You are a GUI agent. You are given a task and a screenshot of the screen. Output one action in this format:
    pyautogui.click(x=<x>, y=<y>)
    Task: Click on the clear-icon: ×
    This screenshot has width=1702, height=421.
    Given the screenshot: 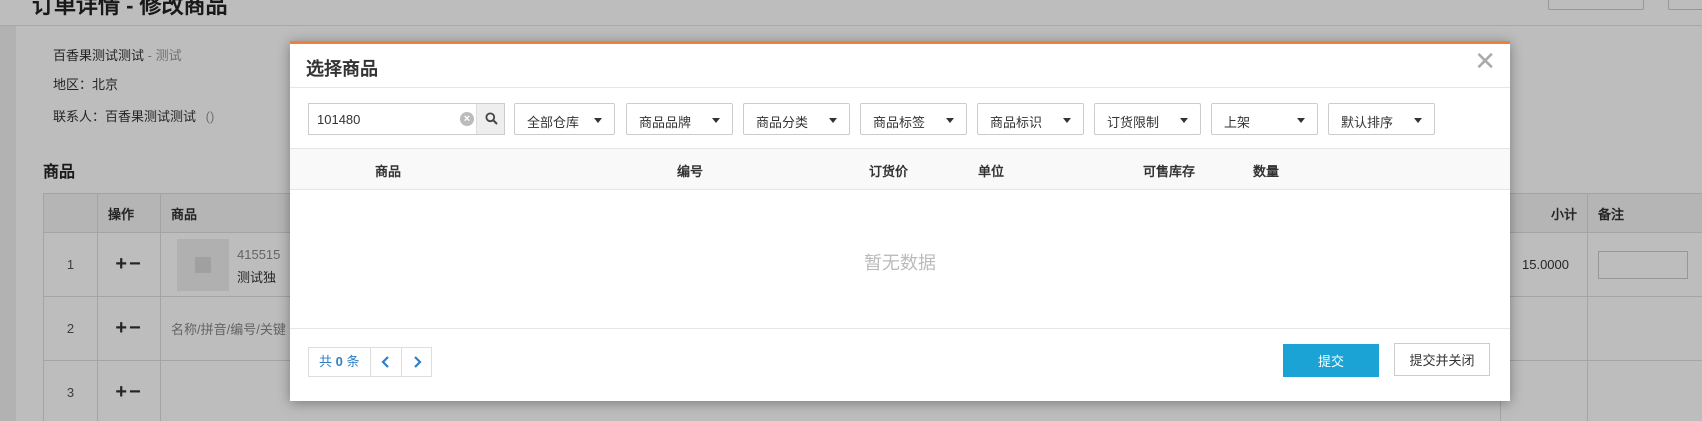 What is the action you would take?
    pyautogui.click(x=467, y=119)
    